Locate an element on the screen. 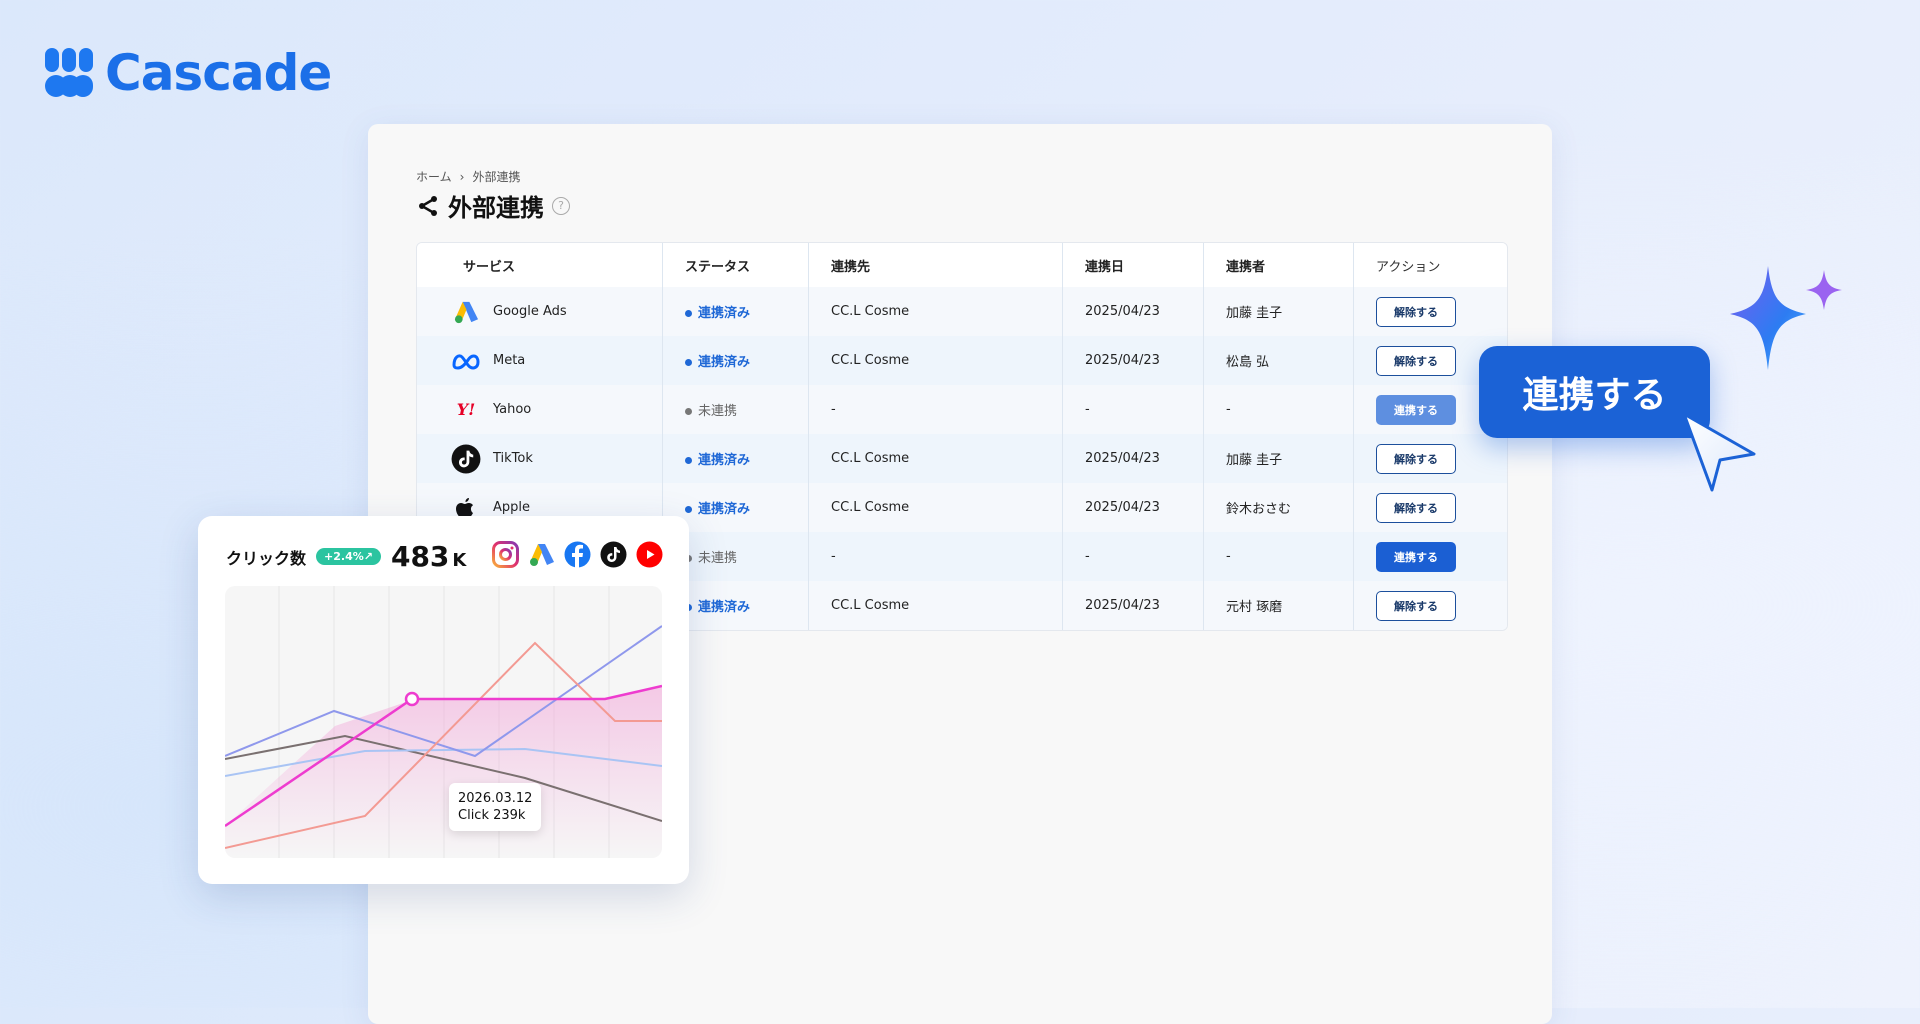  user-cell: 松島 弘 is located at coordinates (1279, 360).